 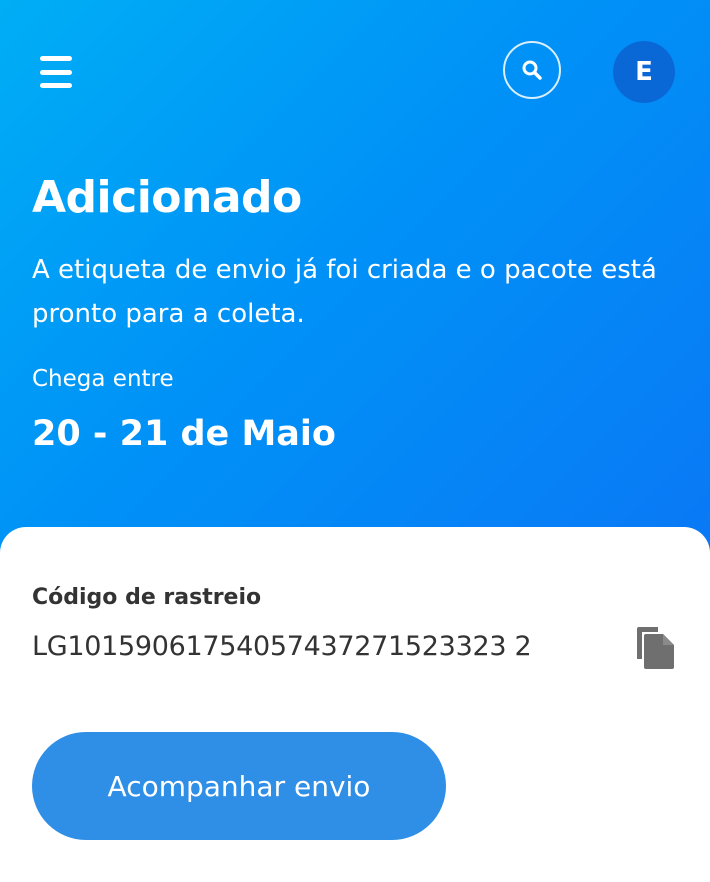 I want to click on page-title: Adicionado, so click(x=167, y=197).